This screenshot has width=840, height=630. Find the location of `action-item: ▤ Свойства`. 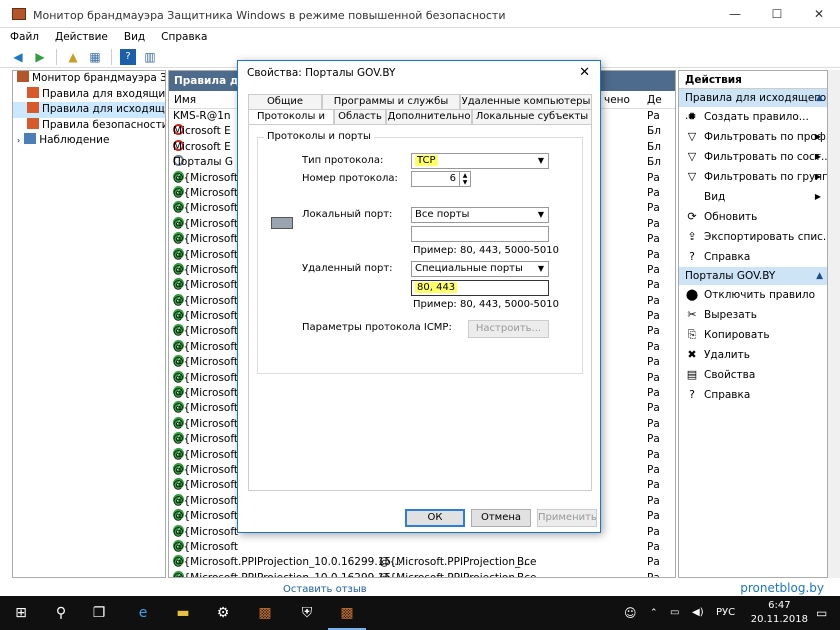

action-item: ▤ Свойства is located at coordinates (753, 375).